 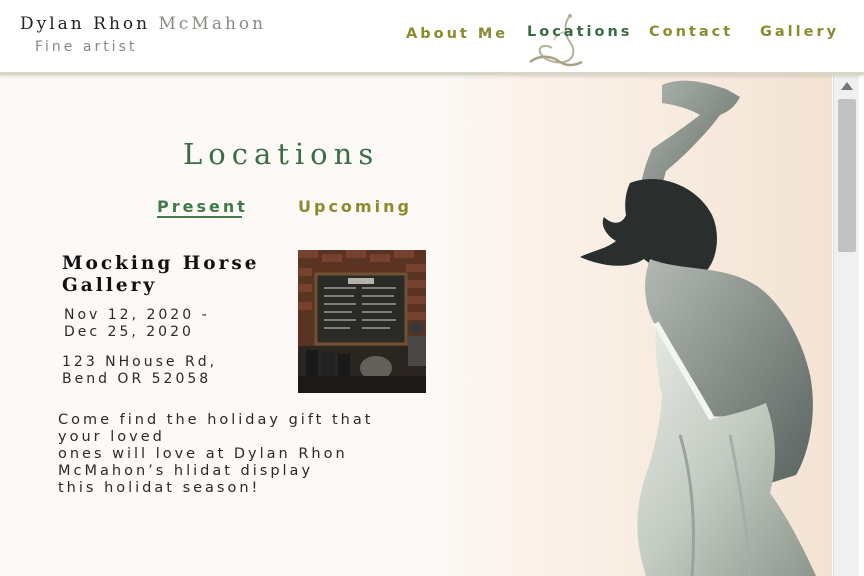 I want to click on venue-name-line-1: Mocking Horse, so click(x=161, y=263).